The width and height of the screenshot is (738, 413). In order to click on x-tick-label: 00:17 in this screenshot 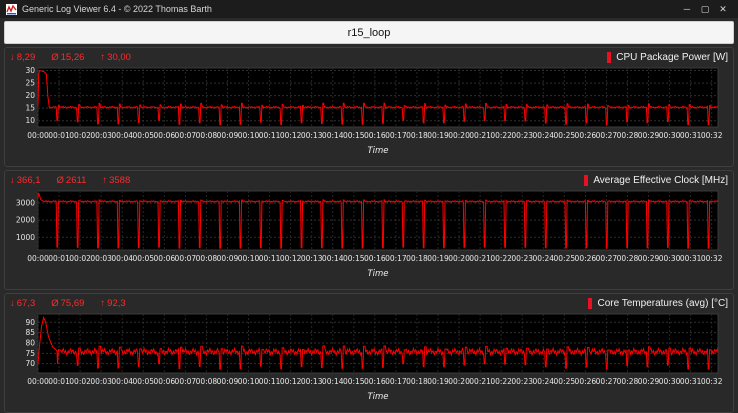, I will do `click(396, 135)`.